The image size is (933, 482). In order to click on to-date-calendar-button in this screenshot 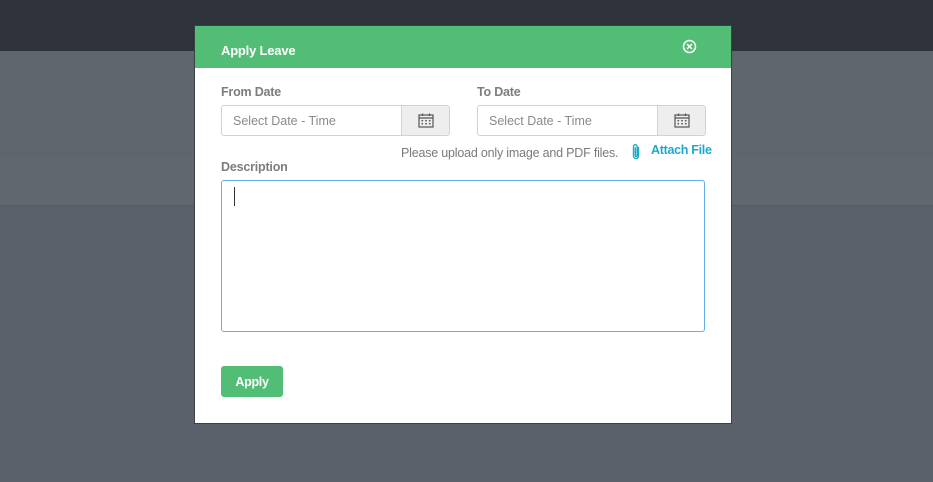, I will do `click(681, 120)`.